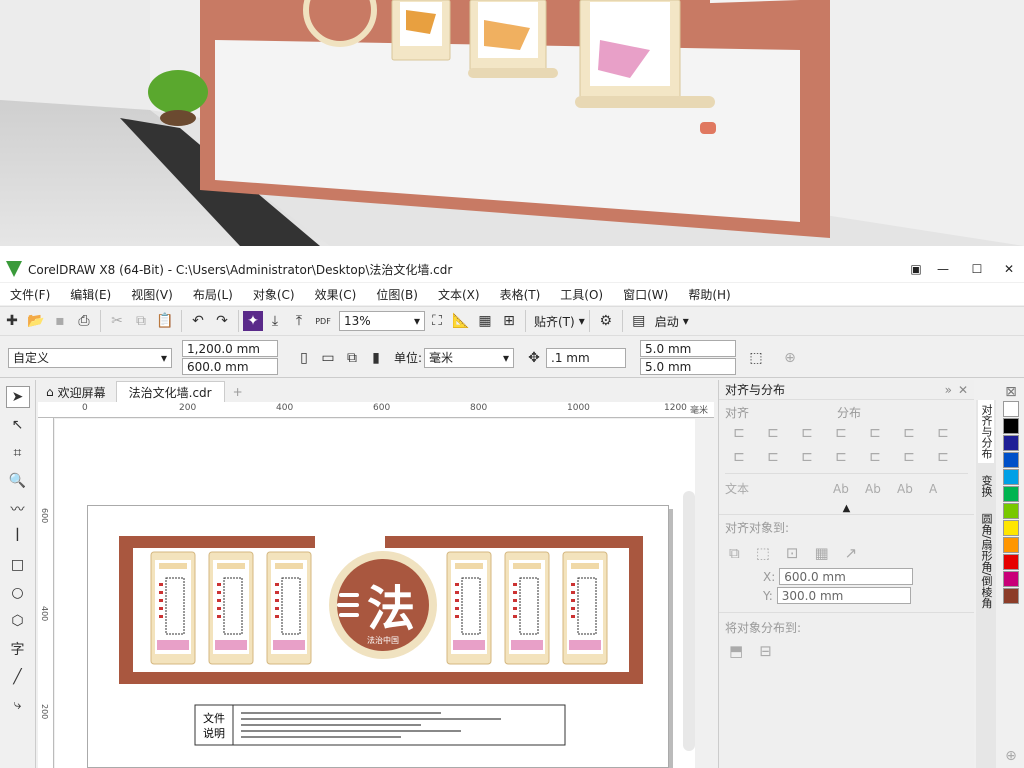  I want to click on launch-dropdown: 启动, so click(667, 321).